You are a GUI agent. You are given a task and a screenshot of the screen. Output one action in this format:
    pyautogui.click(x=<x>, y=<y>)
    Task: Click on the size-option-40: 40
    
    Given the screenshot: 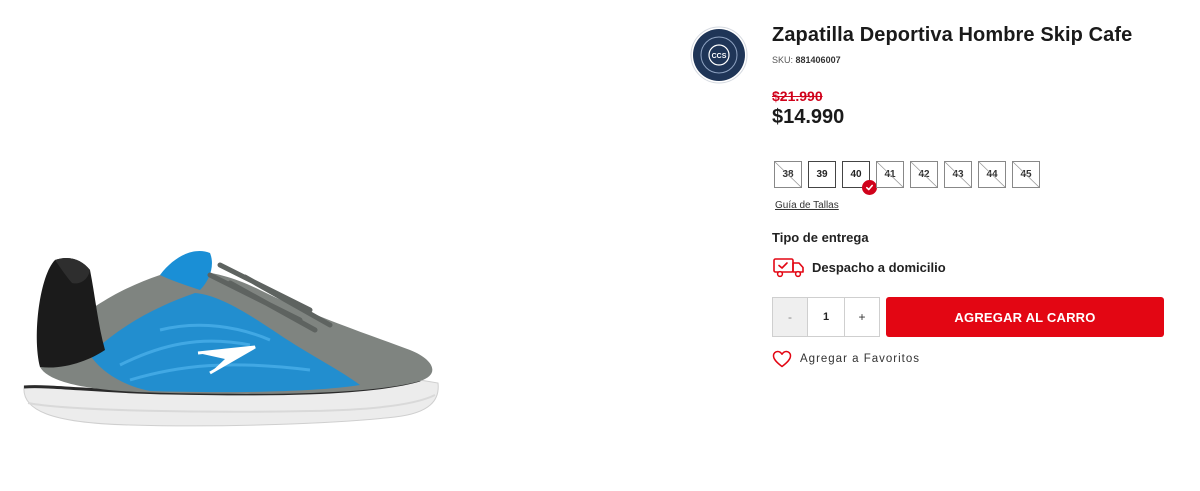 What is the action you would take?
    pyautogui.click(x=859, y=178)
    